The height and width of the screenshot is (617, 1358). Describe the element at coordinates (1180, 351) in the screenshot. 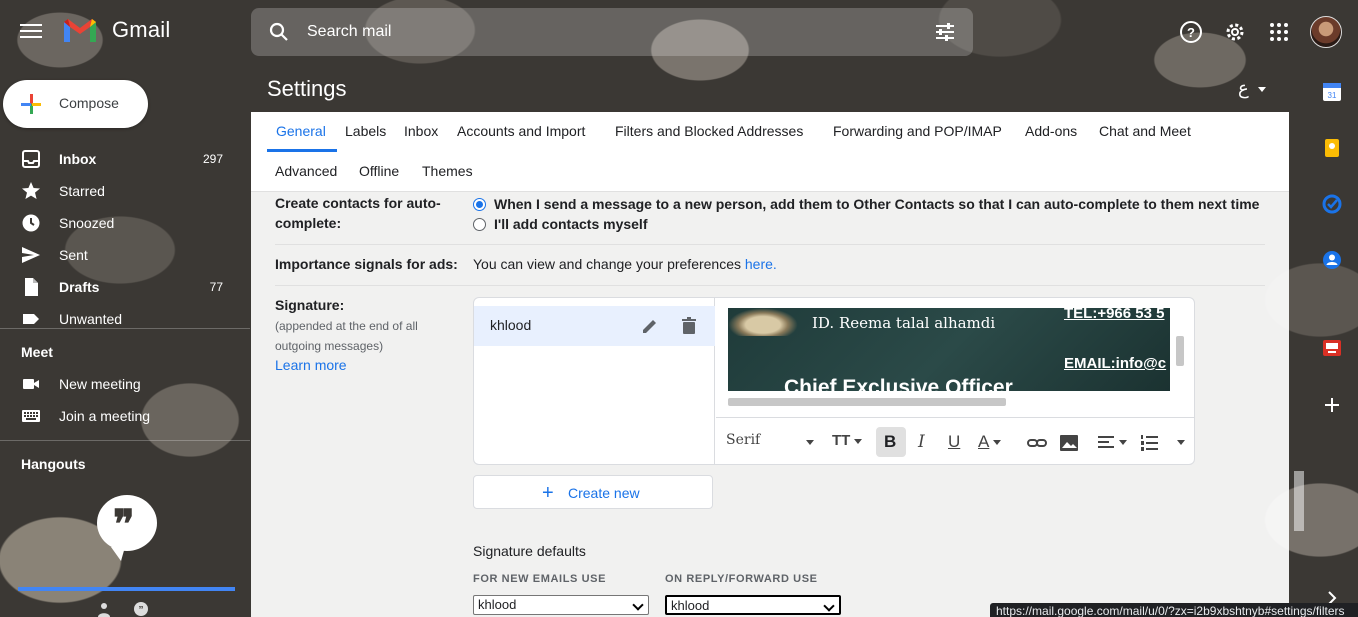

I see `vertical-scrollbar` at that location.